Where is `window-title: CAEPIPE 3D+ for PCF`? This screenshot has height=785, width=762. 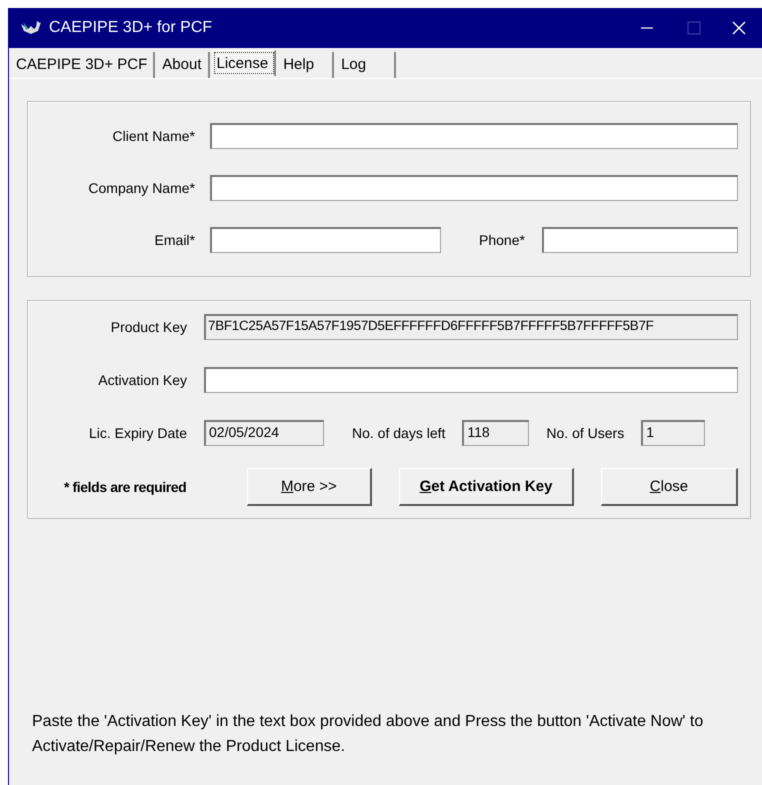
window-title: CAEPIPE 3D+ for PCF is located at coordinates (130, 28).